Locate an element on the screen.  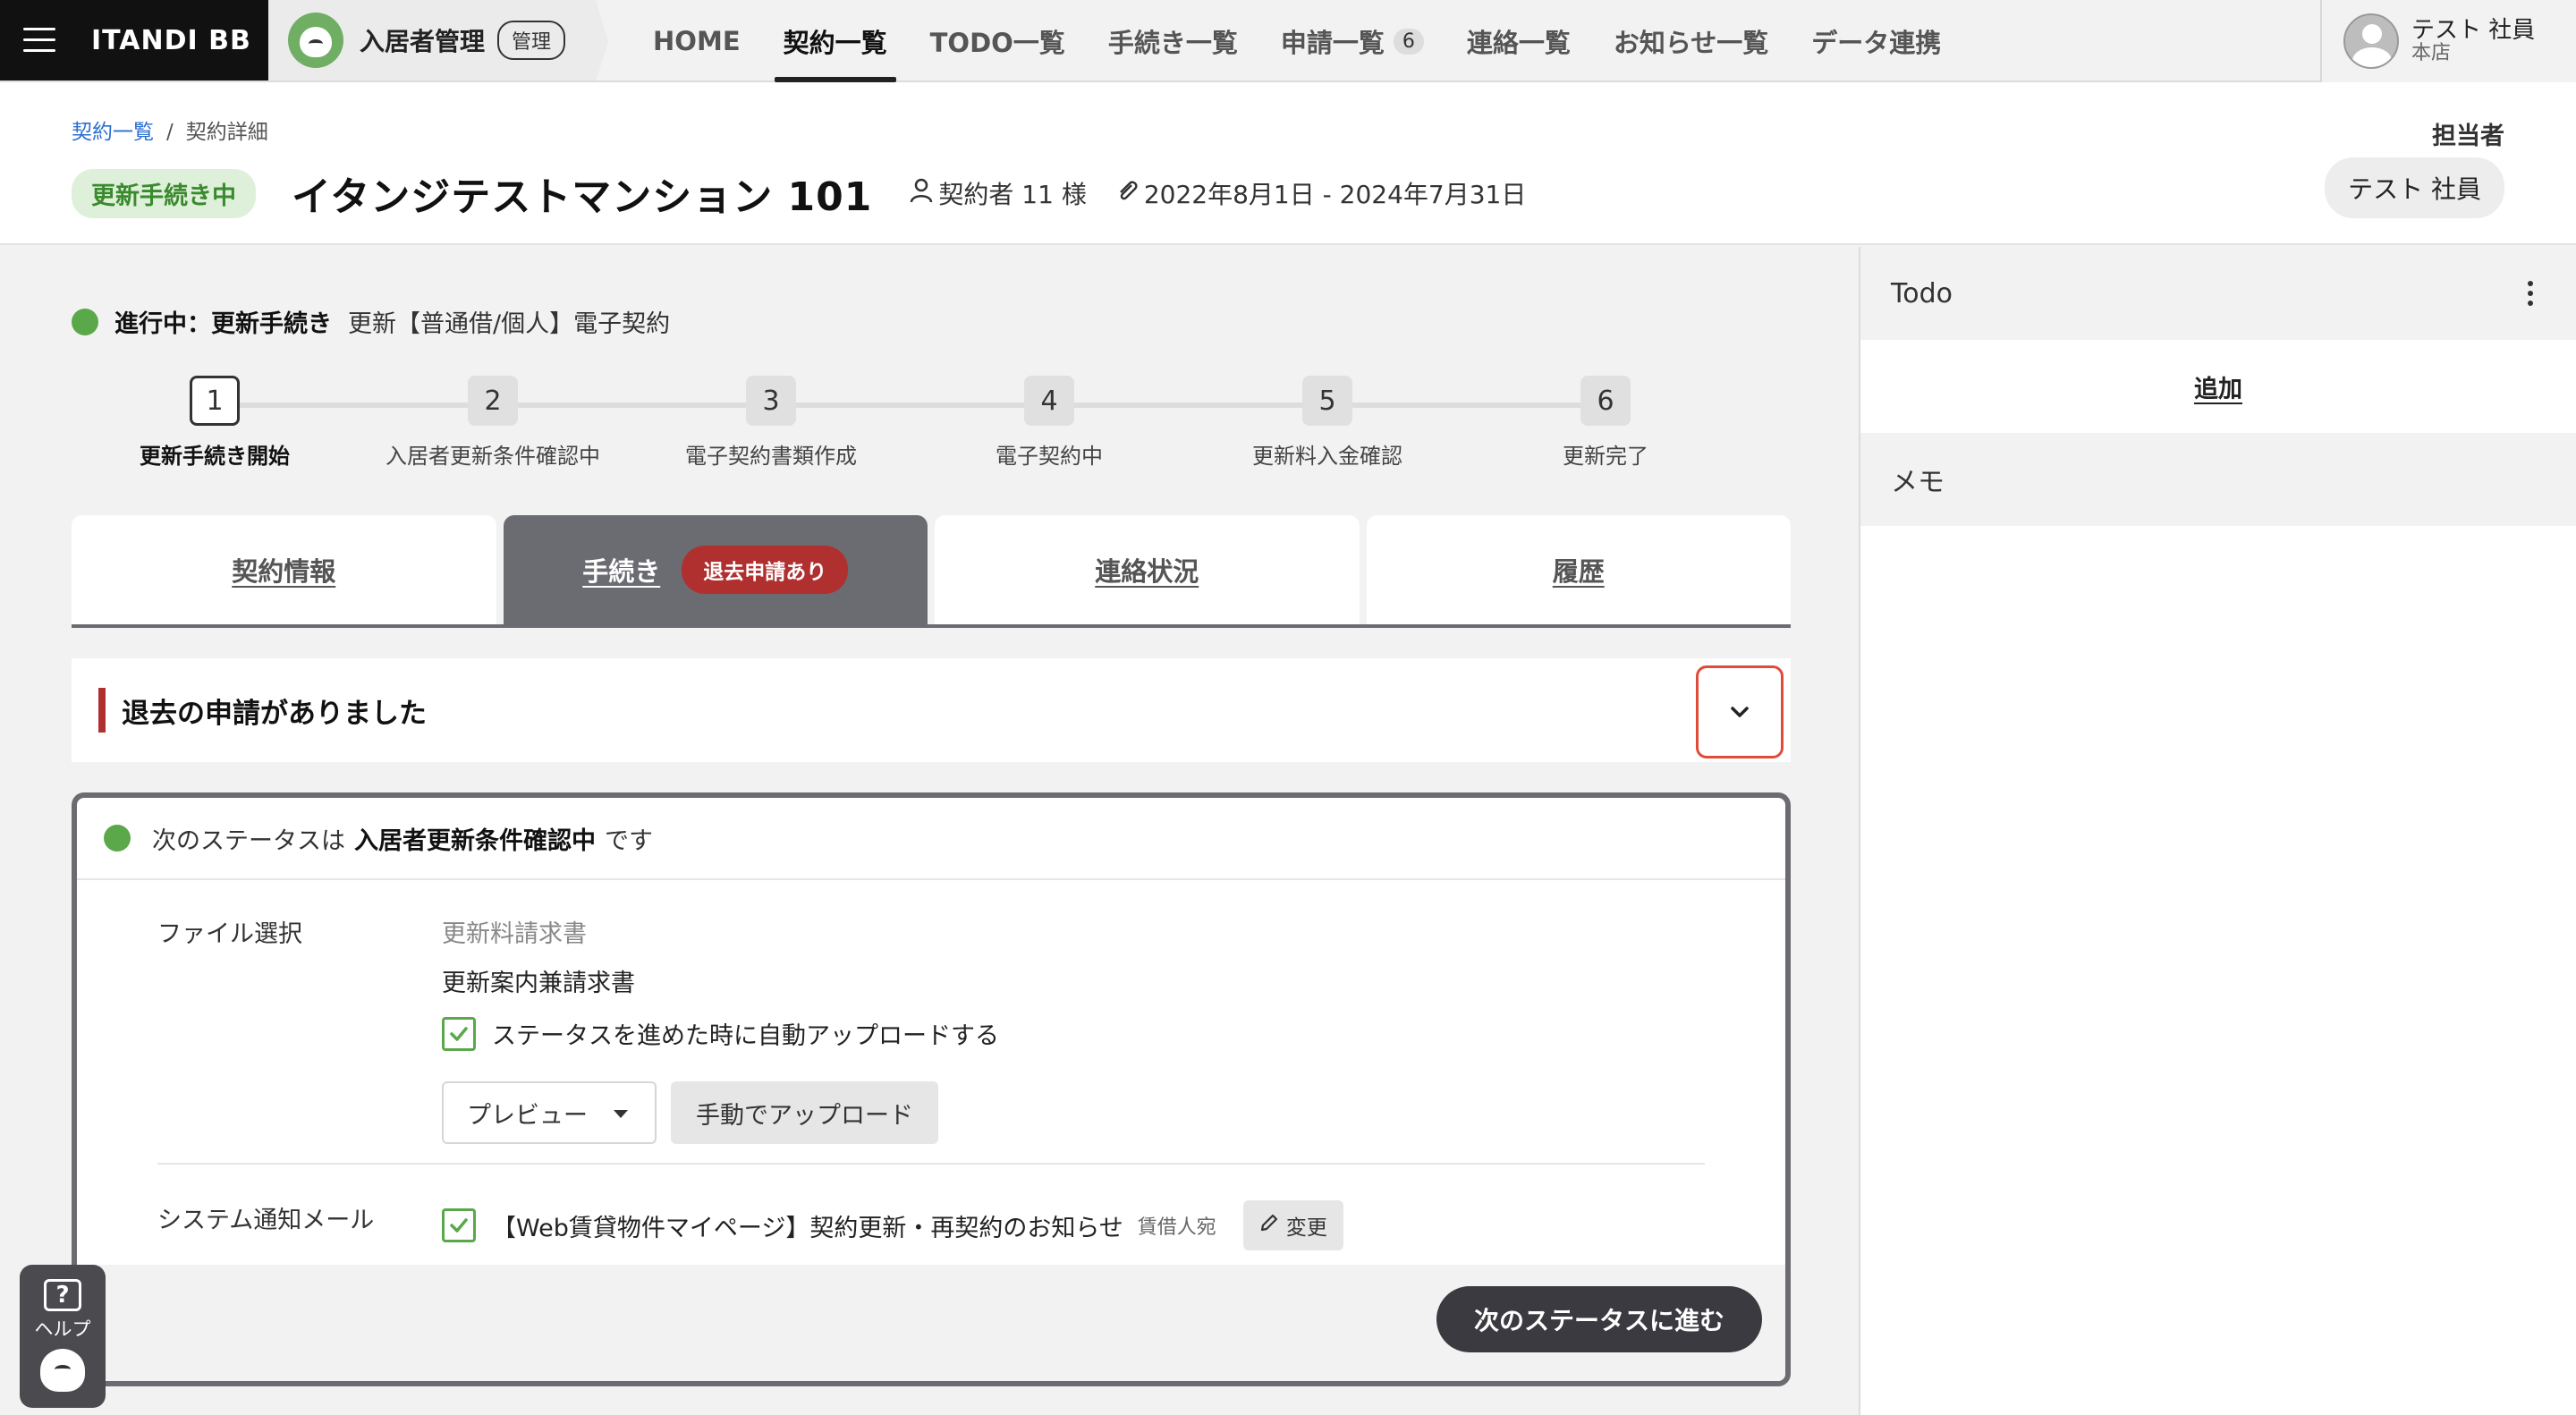
nav-applications-label: 申請一覧 is located at coordinates (1332, 43).